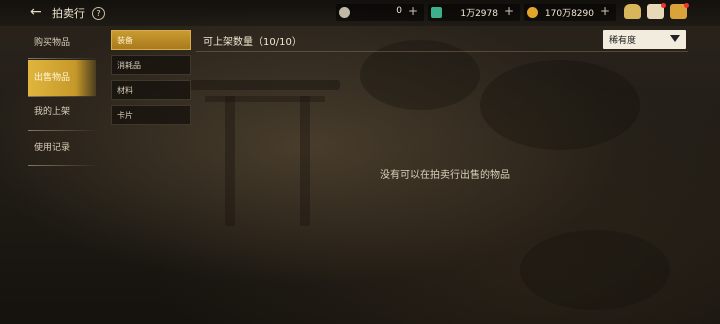  Describe the element at coordinates (151, 115) in the screenshot. I see `category-cards: 卡片` at that location.